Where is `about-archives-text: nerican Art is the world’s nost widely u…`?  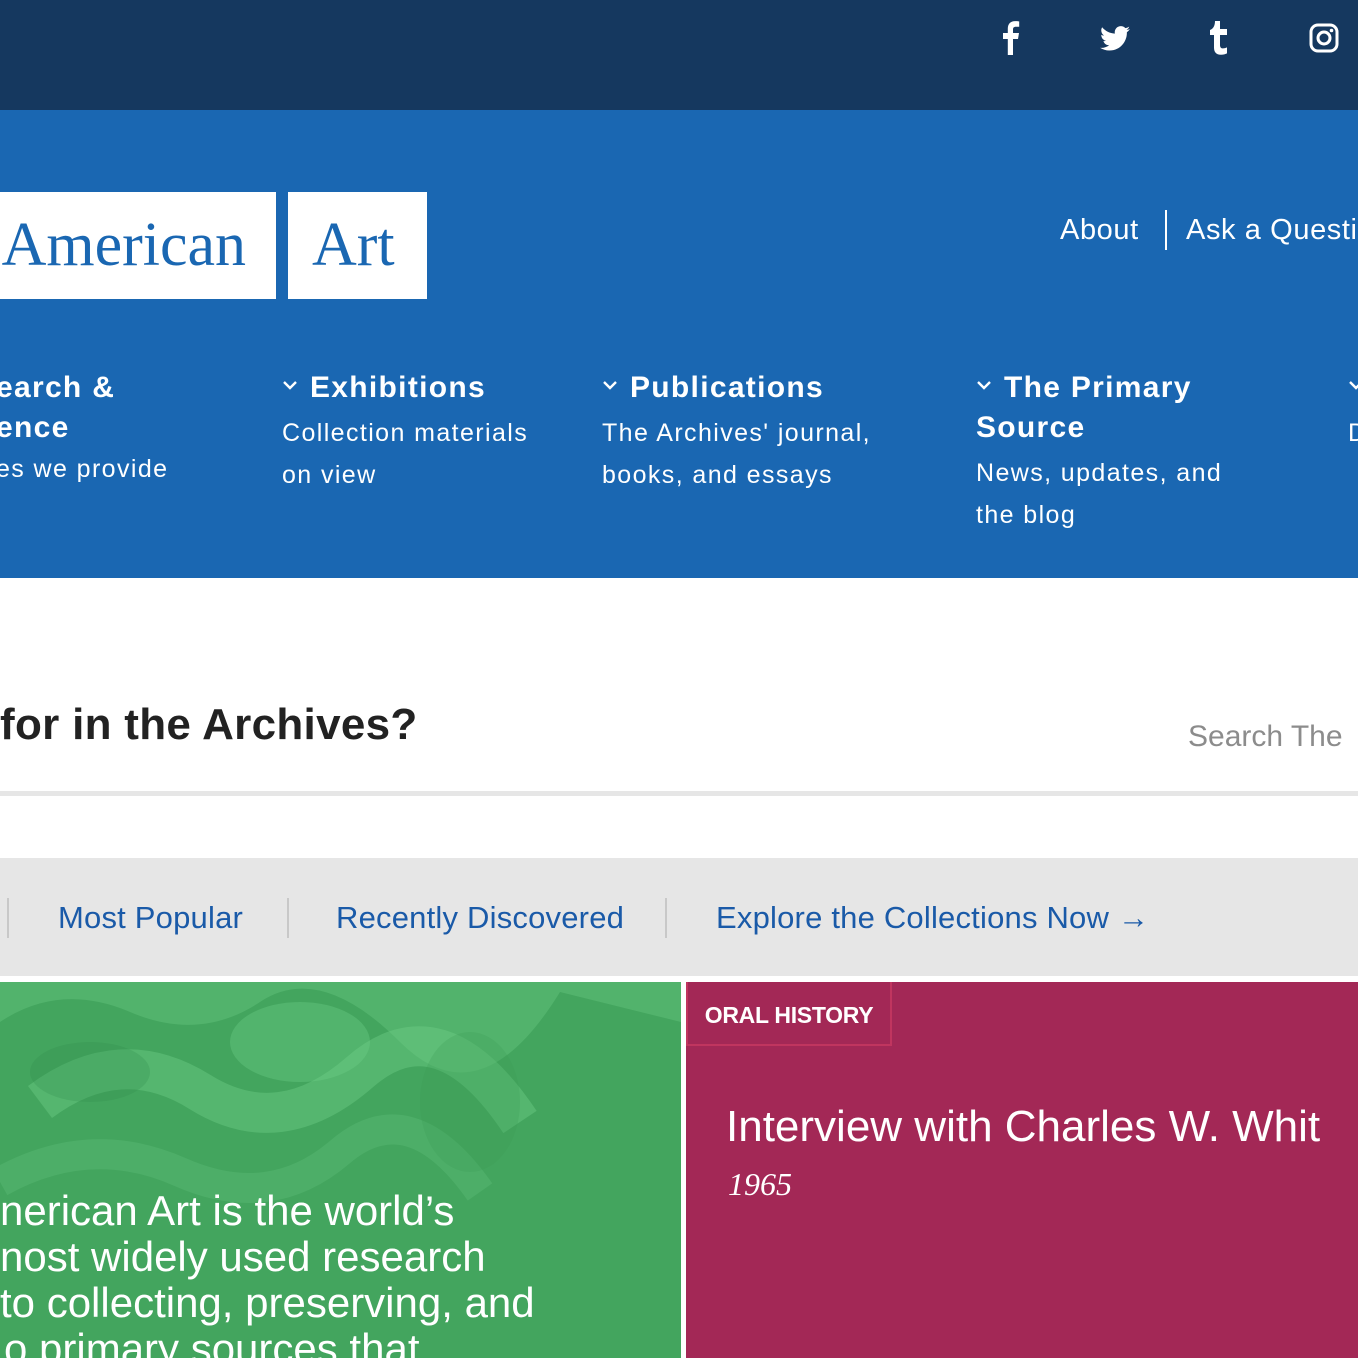
about-archives-text: nerican Art is the world’s nost widely u… is located at coordinates (340, 1273).